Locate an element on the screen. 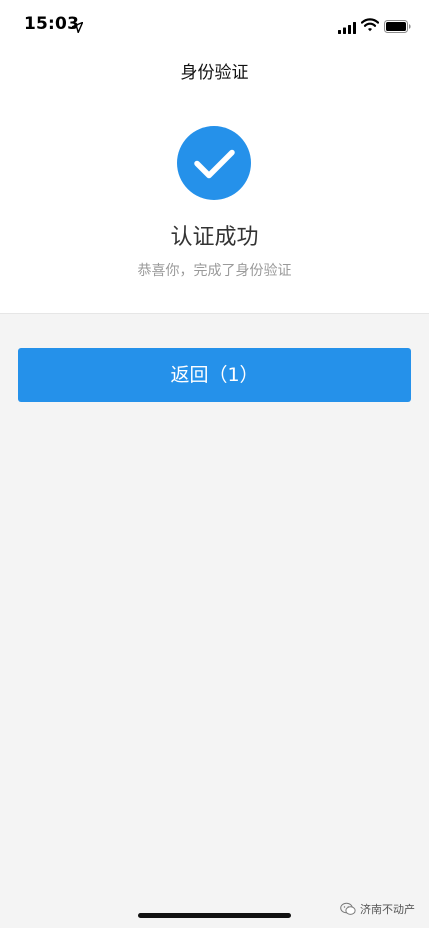 This screenshot has width=429, height=928. wifi-icon is located at coordinates (370, 24).